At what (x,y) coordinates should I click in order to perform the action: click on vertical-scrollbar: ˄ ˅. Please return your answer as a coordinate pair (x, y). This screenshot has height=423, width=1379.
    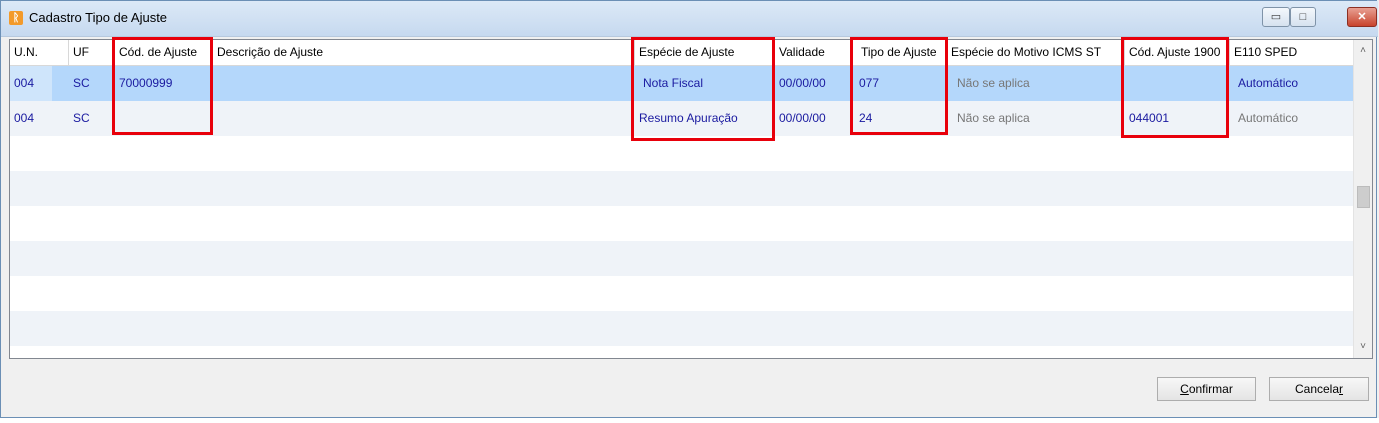
    Looking at the image, I should click on (1362, 199).